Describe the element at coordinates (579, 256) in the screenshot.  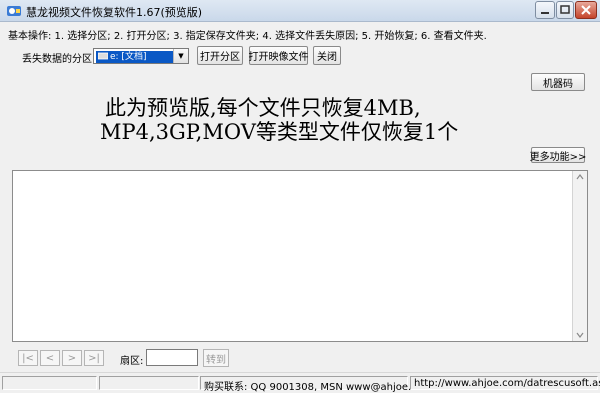
I see `vertical-scrollbar` at that location.